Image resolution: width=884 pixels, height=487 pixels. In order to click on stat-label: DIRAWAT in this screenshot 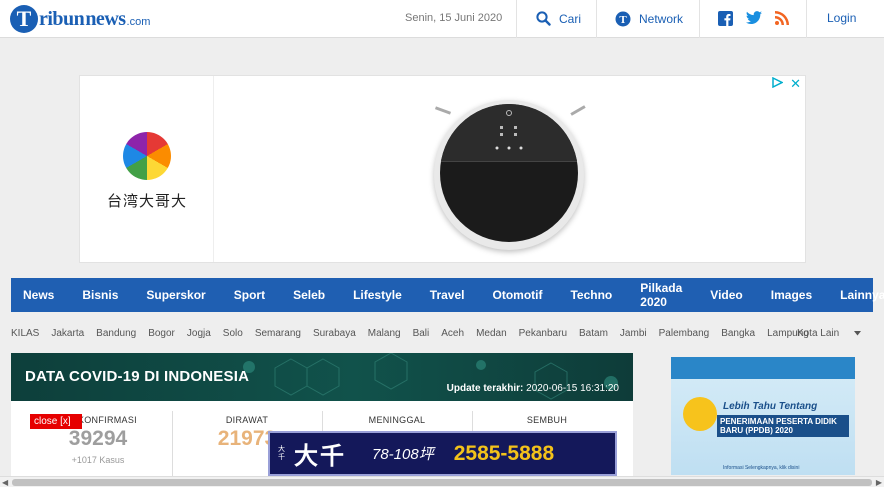, I will do `click(247, 420)`.